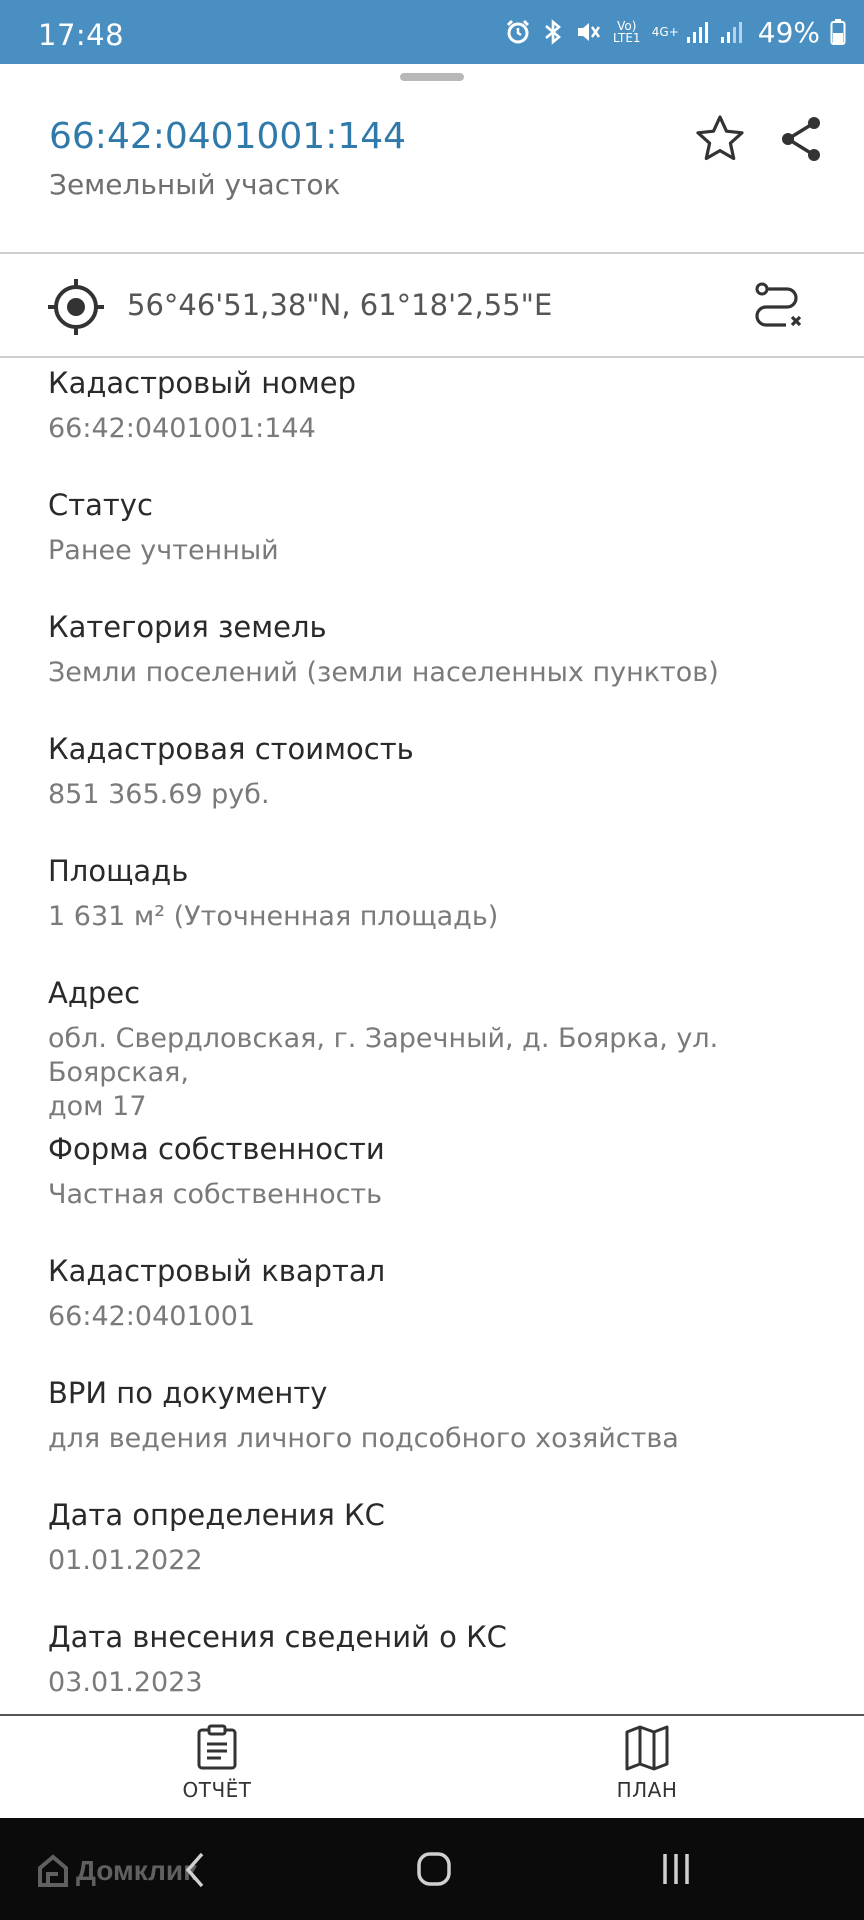 This screenshot has width=864, height=1920. I want to click on back-button, so click(196, 1870).